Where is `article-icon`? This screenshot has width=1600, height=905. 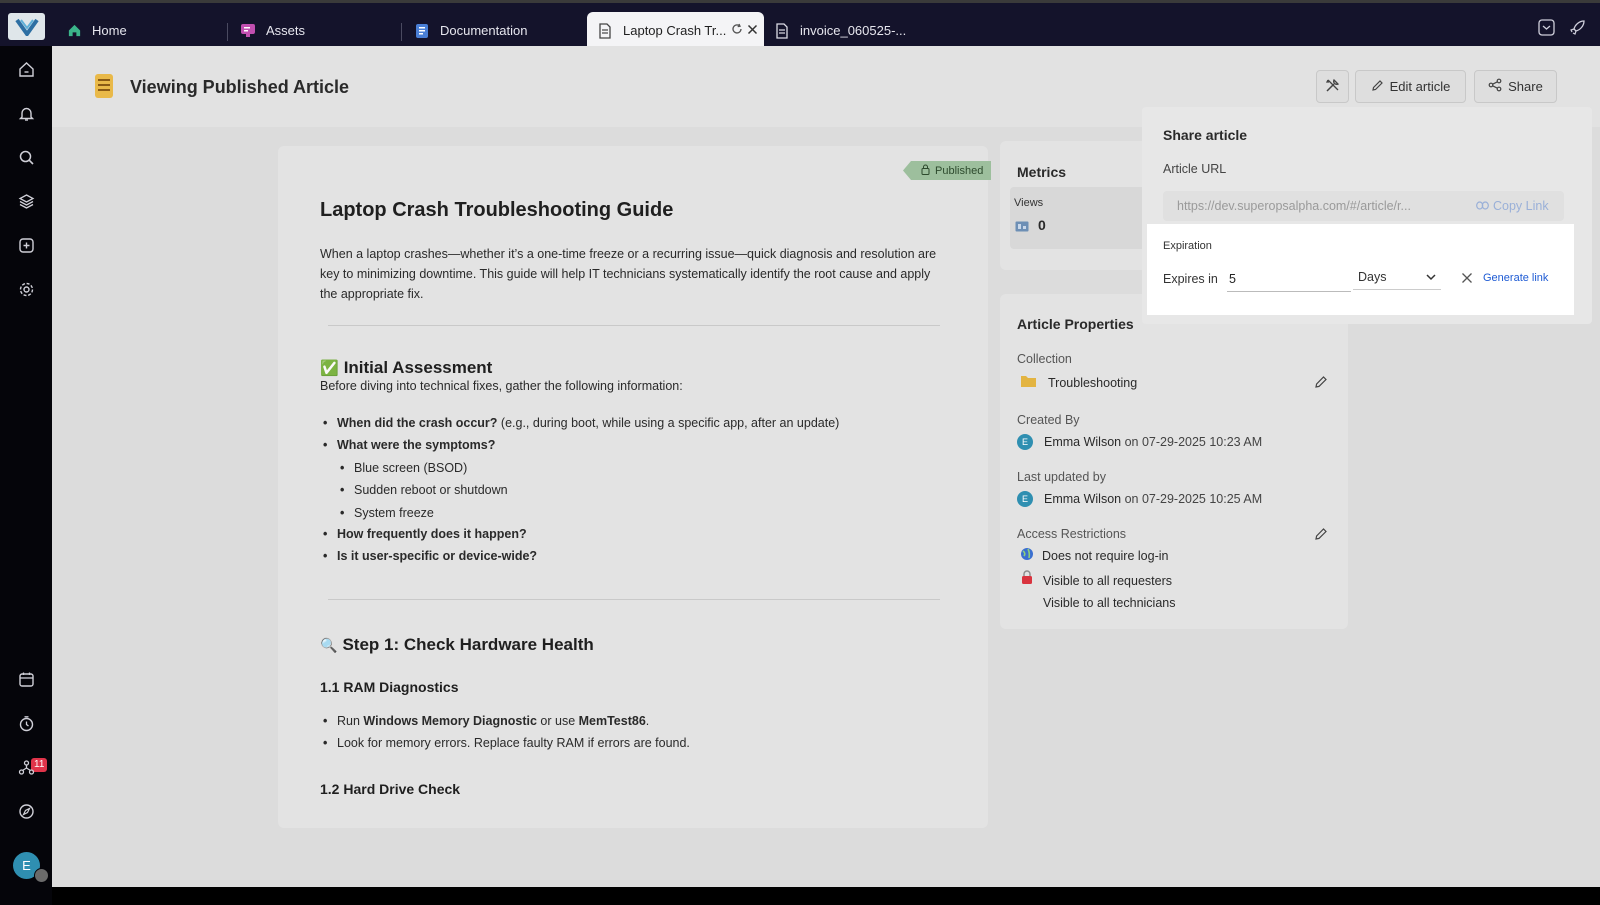 article-icon is located at coordinates (104, 86).